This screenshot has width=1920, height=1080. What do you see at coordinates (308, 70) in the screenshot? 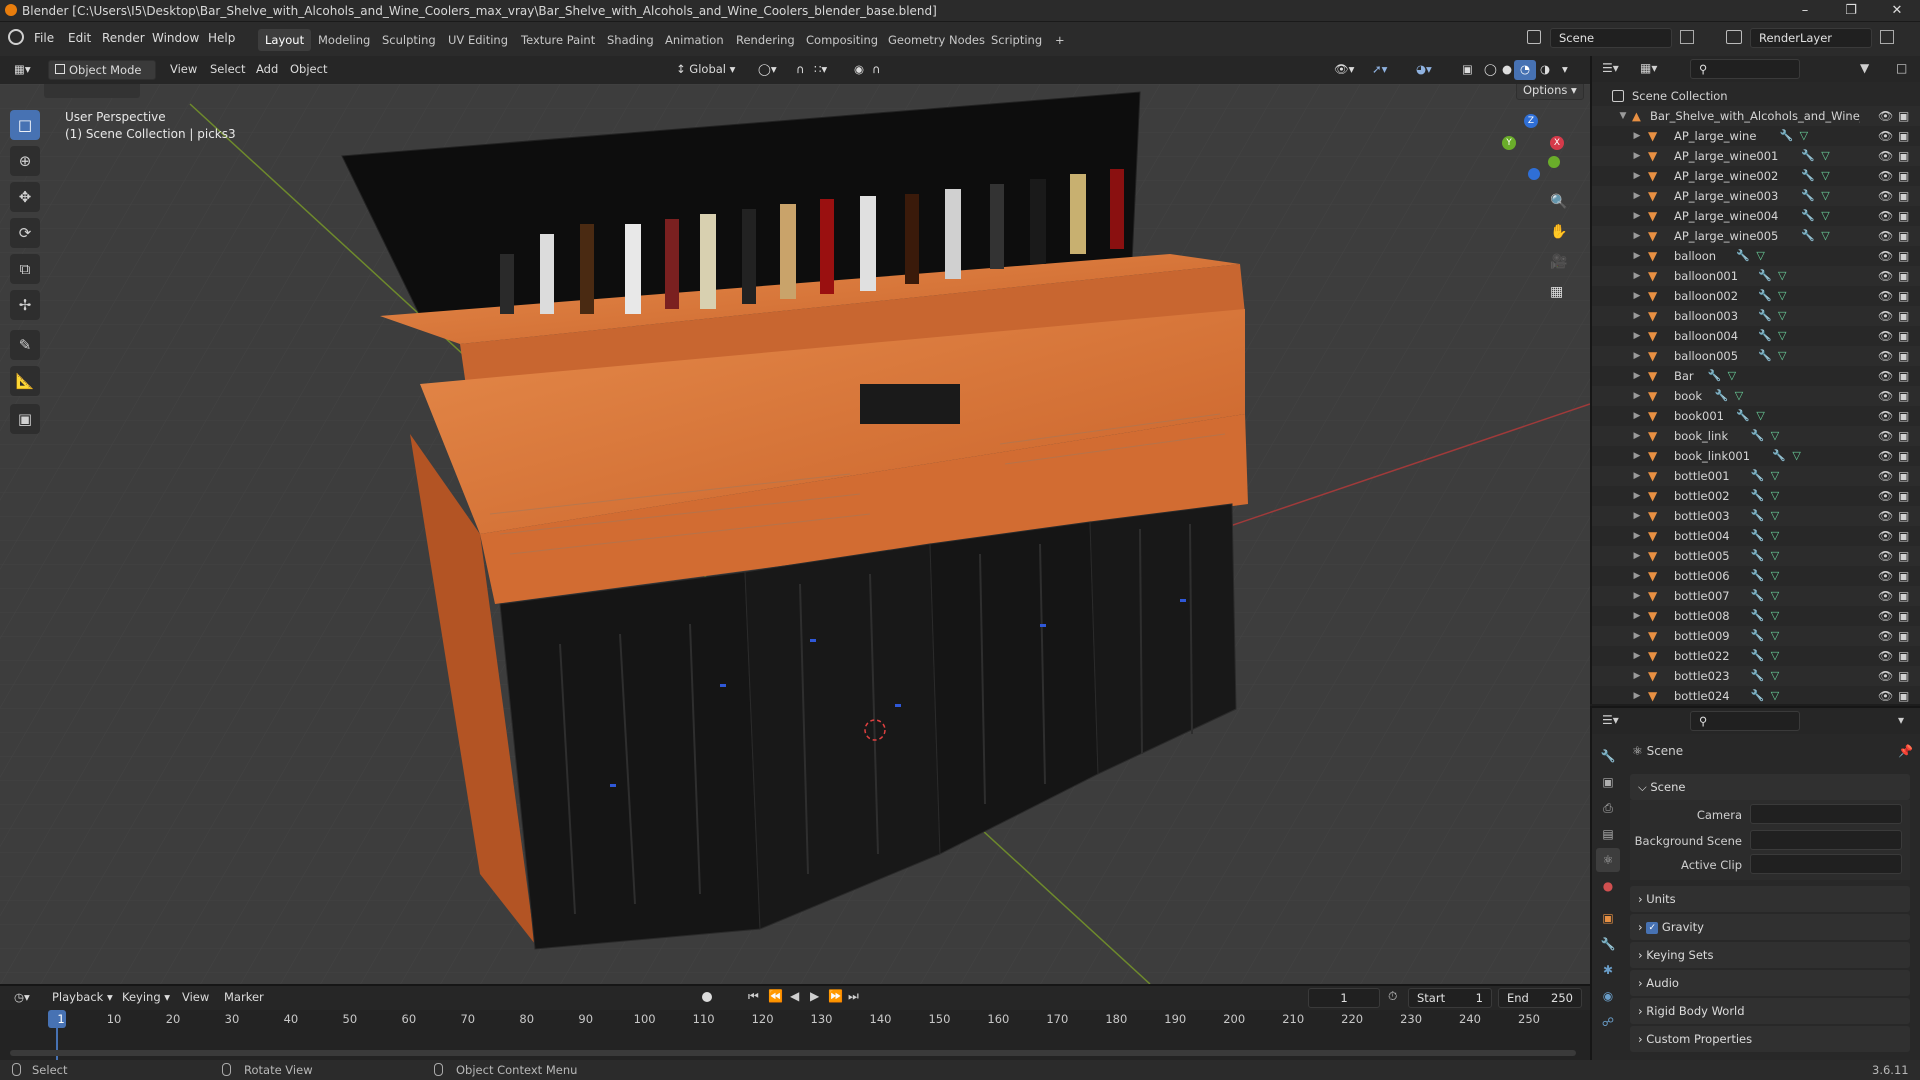
I see `menu-object: Object` at bounding box center [308, 70].